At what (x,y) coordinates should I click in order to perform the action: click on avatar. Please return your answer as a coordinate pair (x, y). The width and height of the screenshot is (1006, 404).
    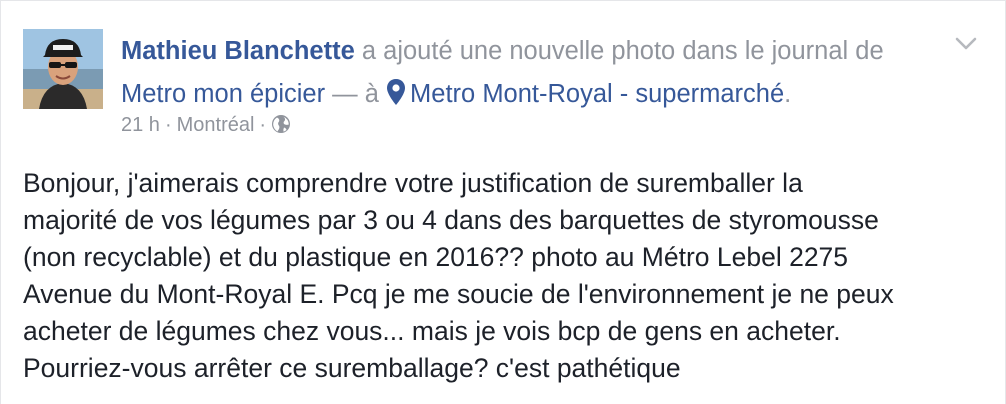
    Looking at the image, I should click on (63, 69).